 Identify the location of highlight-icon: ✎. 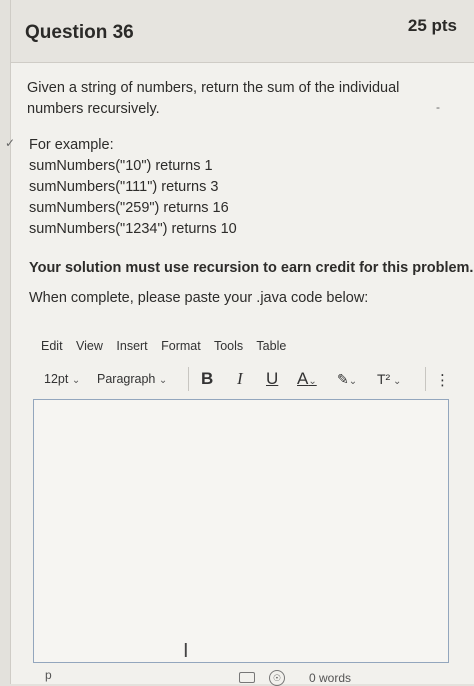
(343, 379).